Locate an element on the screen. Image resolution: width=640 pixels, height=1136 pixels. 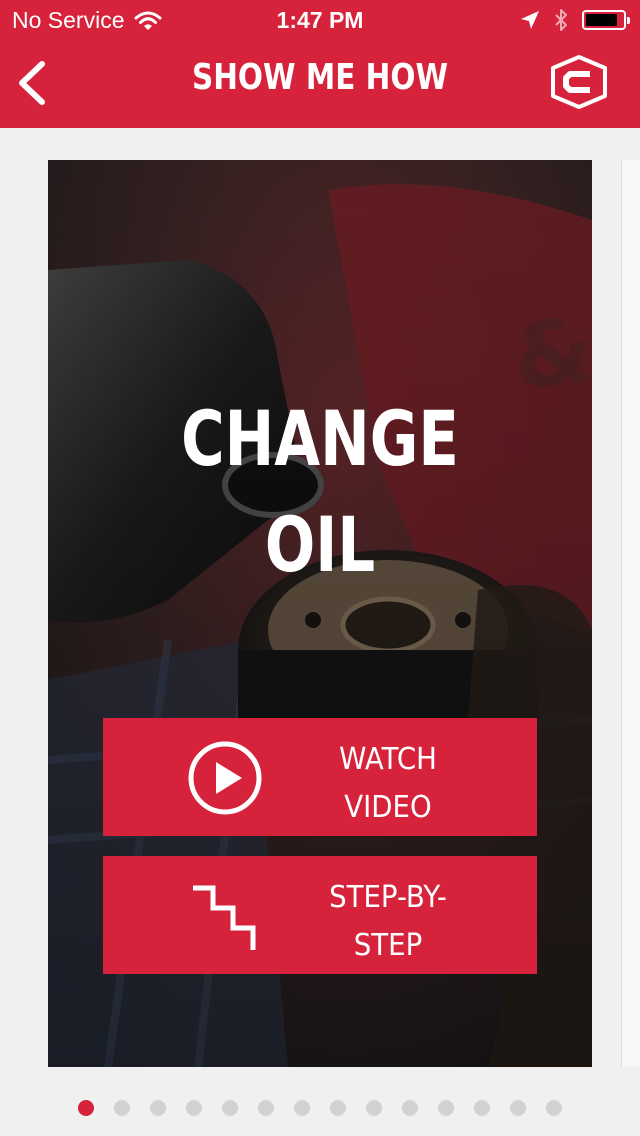
battery-fill is located at coordinates (601, 20).